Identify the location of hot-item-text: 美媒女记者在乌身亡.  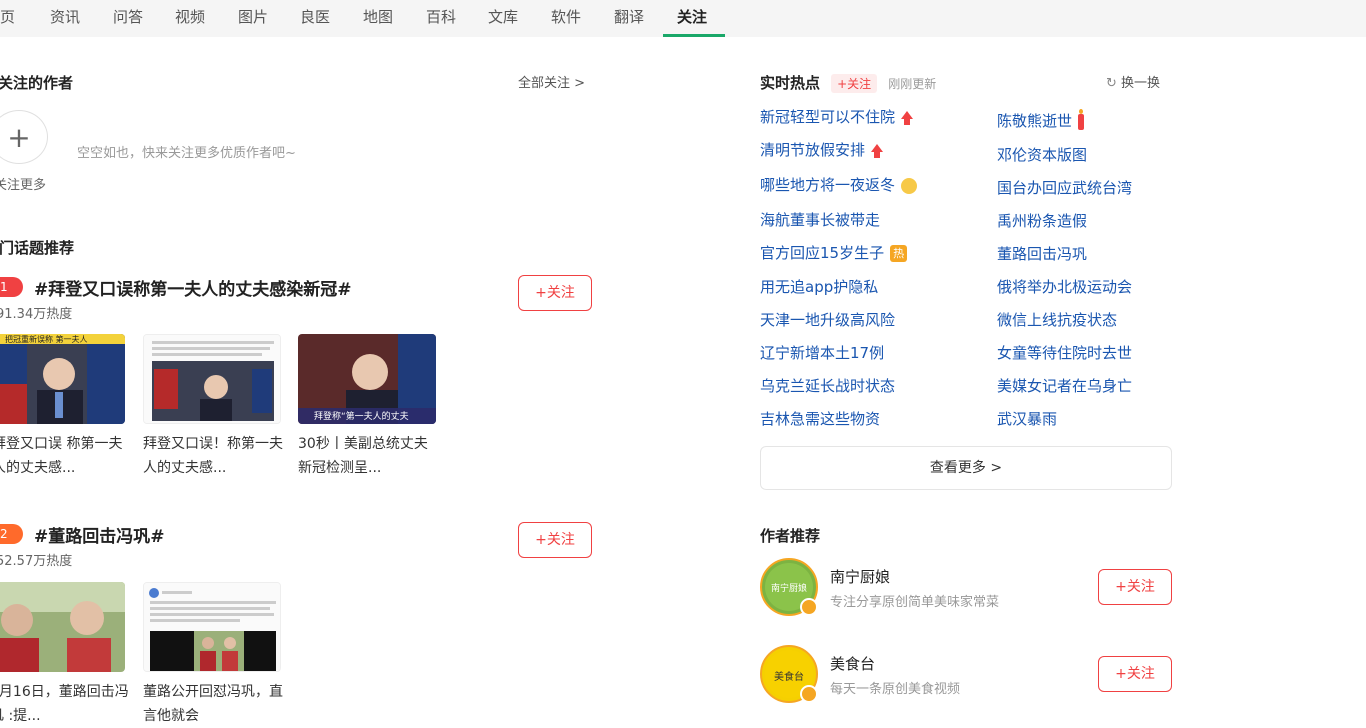
(1065, 386).